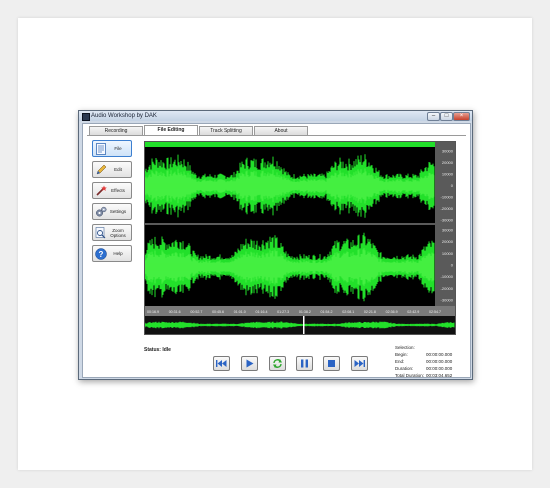 This screenshot has height=488, width=550. Describe the element at coordinates (404, 368) in the screenshot. I see `duration-label: Duration:` at that location.